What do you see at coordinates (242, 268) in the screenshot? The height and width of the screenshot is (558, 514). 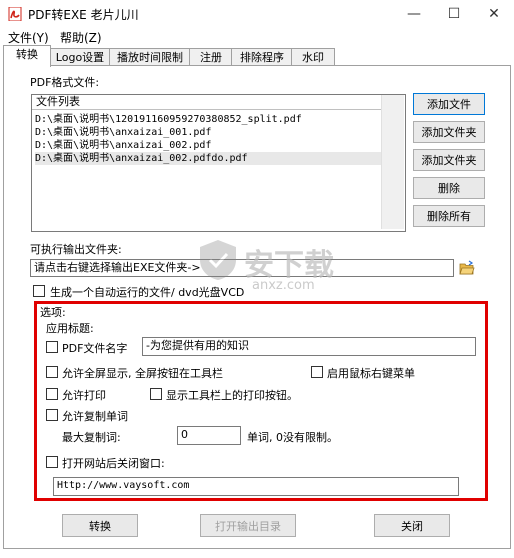 I see `output-folder-field: 请点击右键选择输出EXE文件夹->` at bounding box center [242, 268].